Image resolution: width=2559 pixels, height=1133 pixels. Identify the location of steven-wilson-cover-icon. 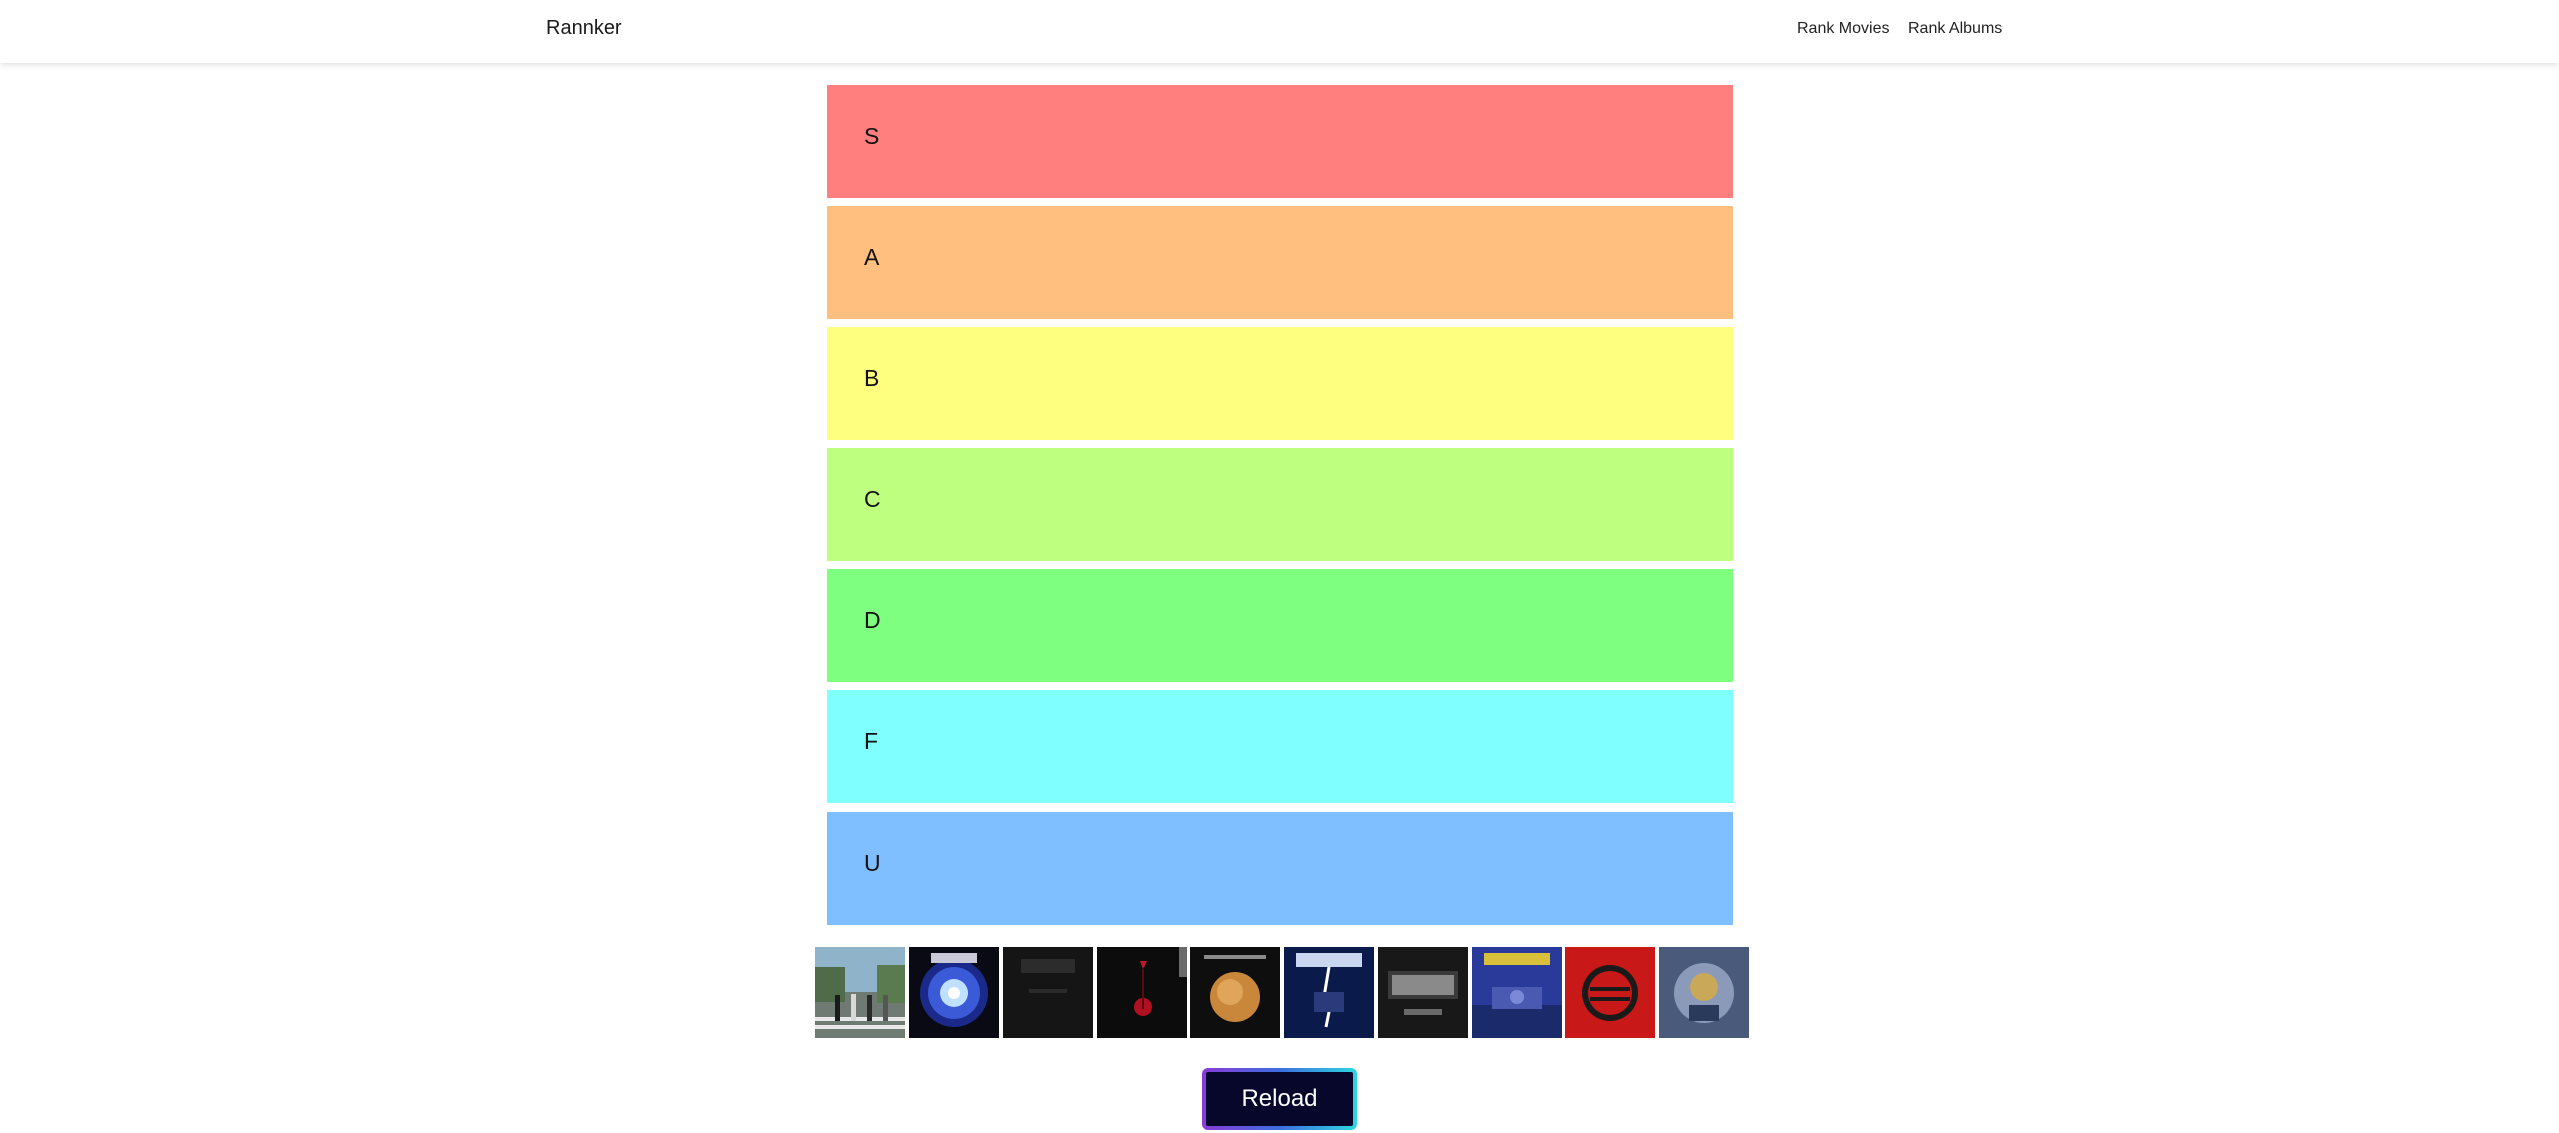
(1235, 992).